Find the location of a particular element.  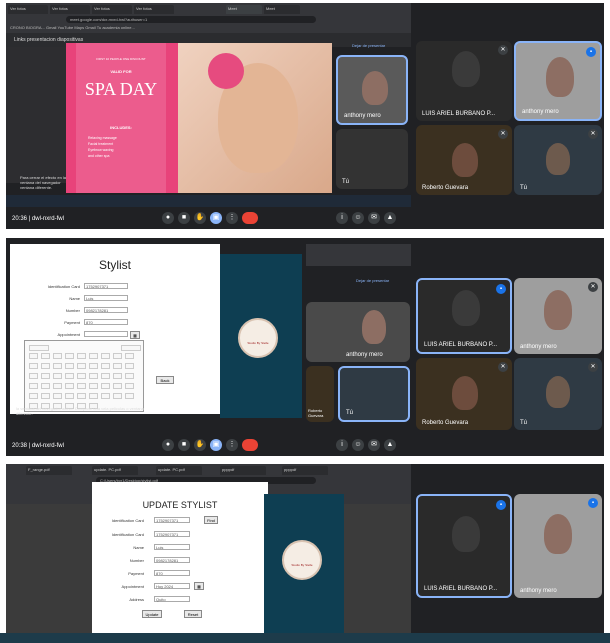

browser-tab-active: Meet is located at coordinates (244, 9).